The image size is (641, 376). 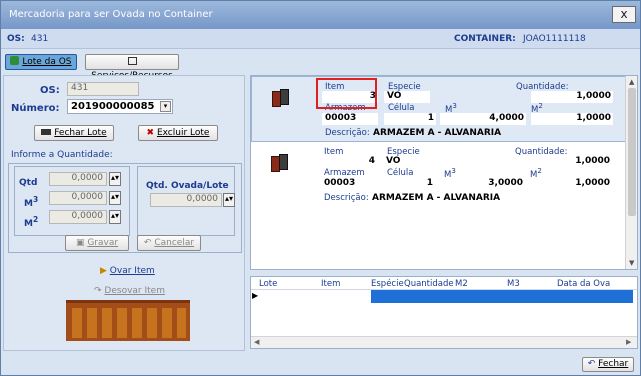 I want to click on os-header-value: 431, so click(x=40, y=39).